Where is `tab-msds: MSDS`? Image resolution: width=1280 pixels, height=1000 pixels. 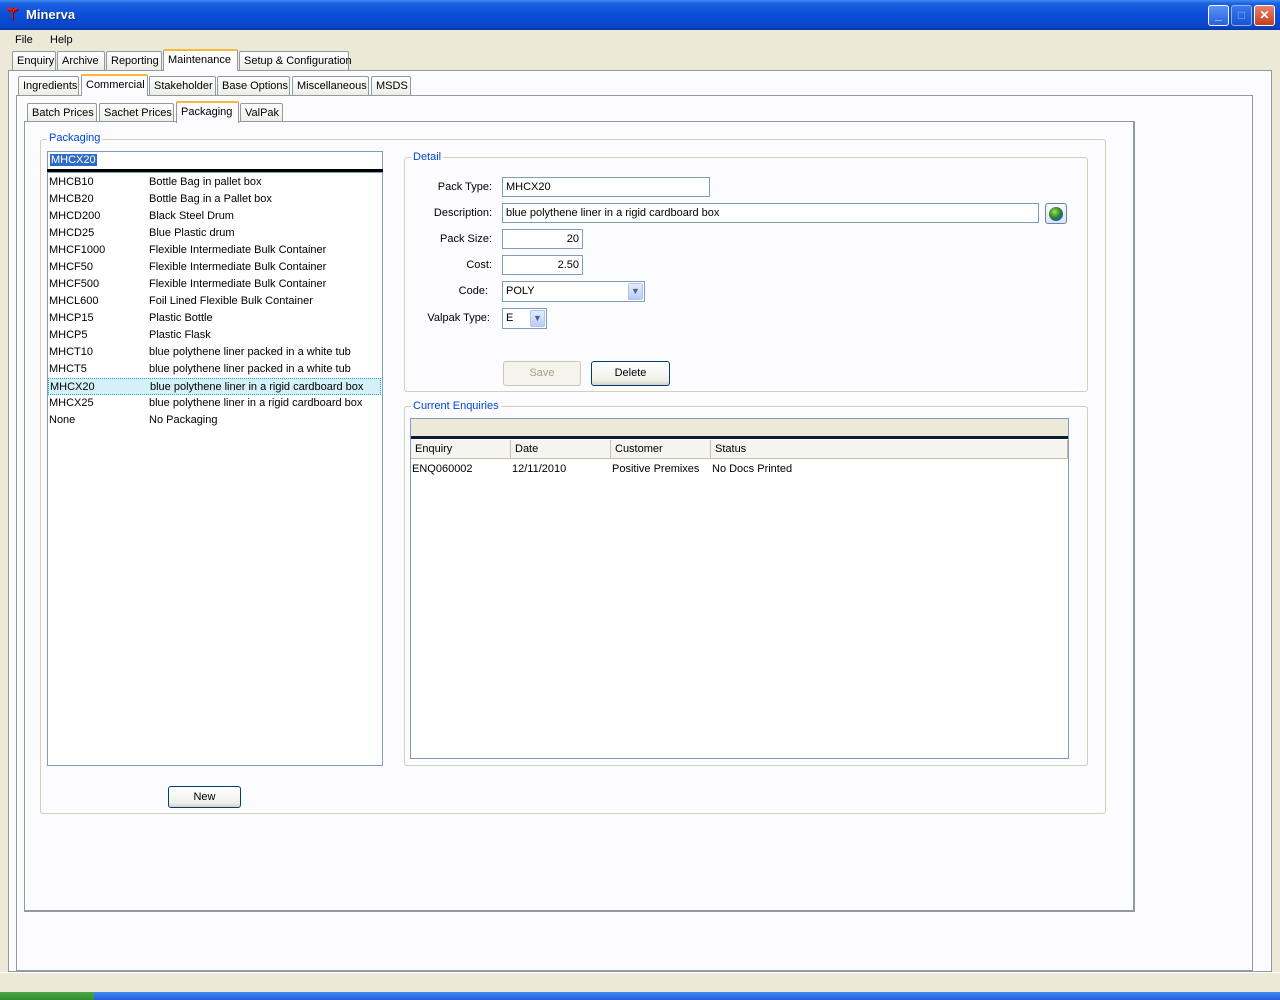 tab-msds: MSDS is located at coordinates (391, 86).